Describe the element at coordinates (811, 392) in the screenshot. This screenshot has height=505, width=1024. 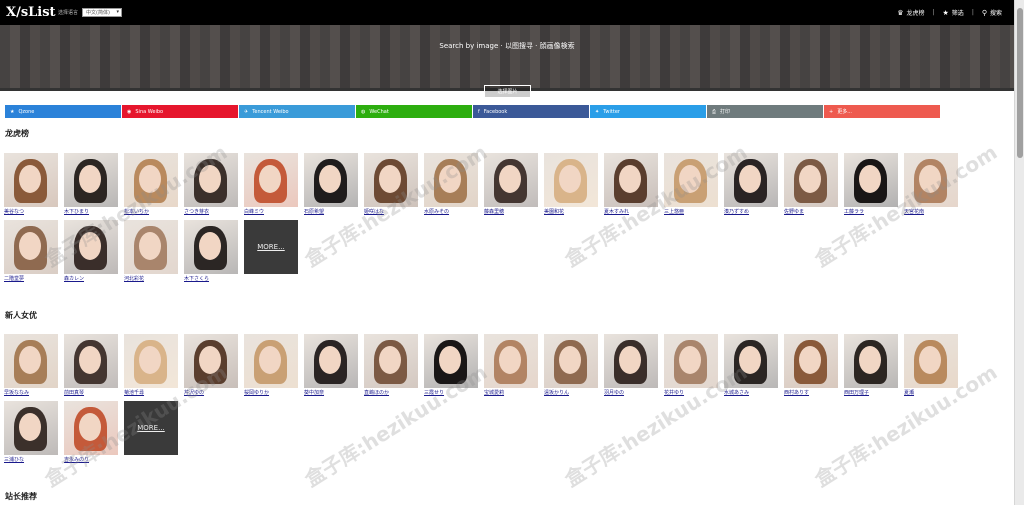
I see `actress-name-link: 西村ありす` at that location.